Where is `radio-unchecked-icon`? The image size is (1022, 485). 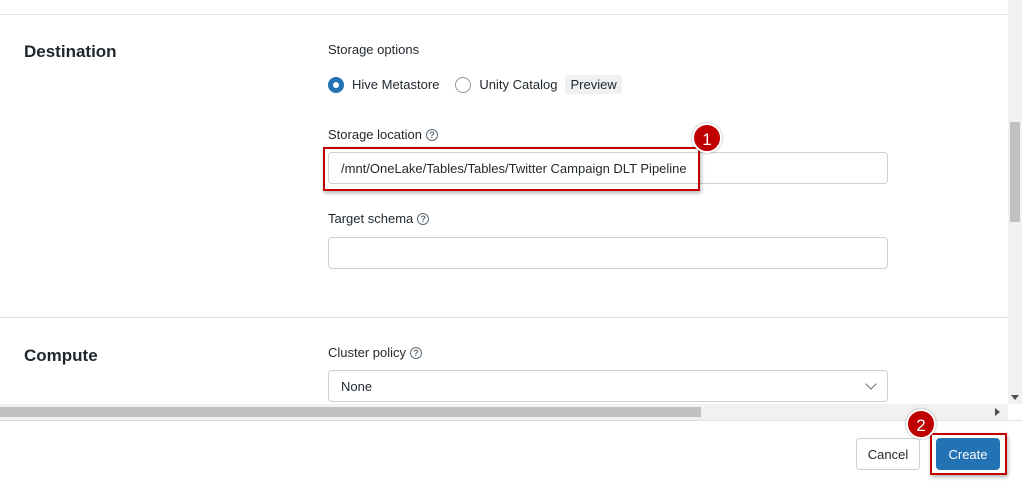 radio-unchecked-icon is located at coordinates (463, 84).